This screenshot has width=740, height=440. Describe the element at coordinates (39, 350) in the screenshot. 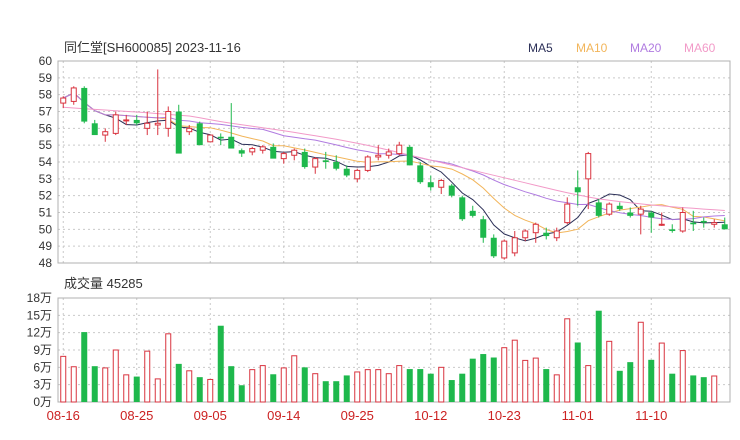

I see `volume-axis: 18万 15万 12万 9万 6万 3万 0万` at that location.